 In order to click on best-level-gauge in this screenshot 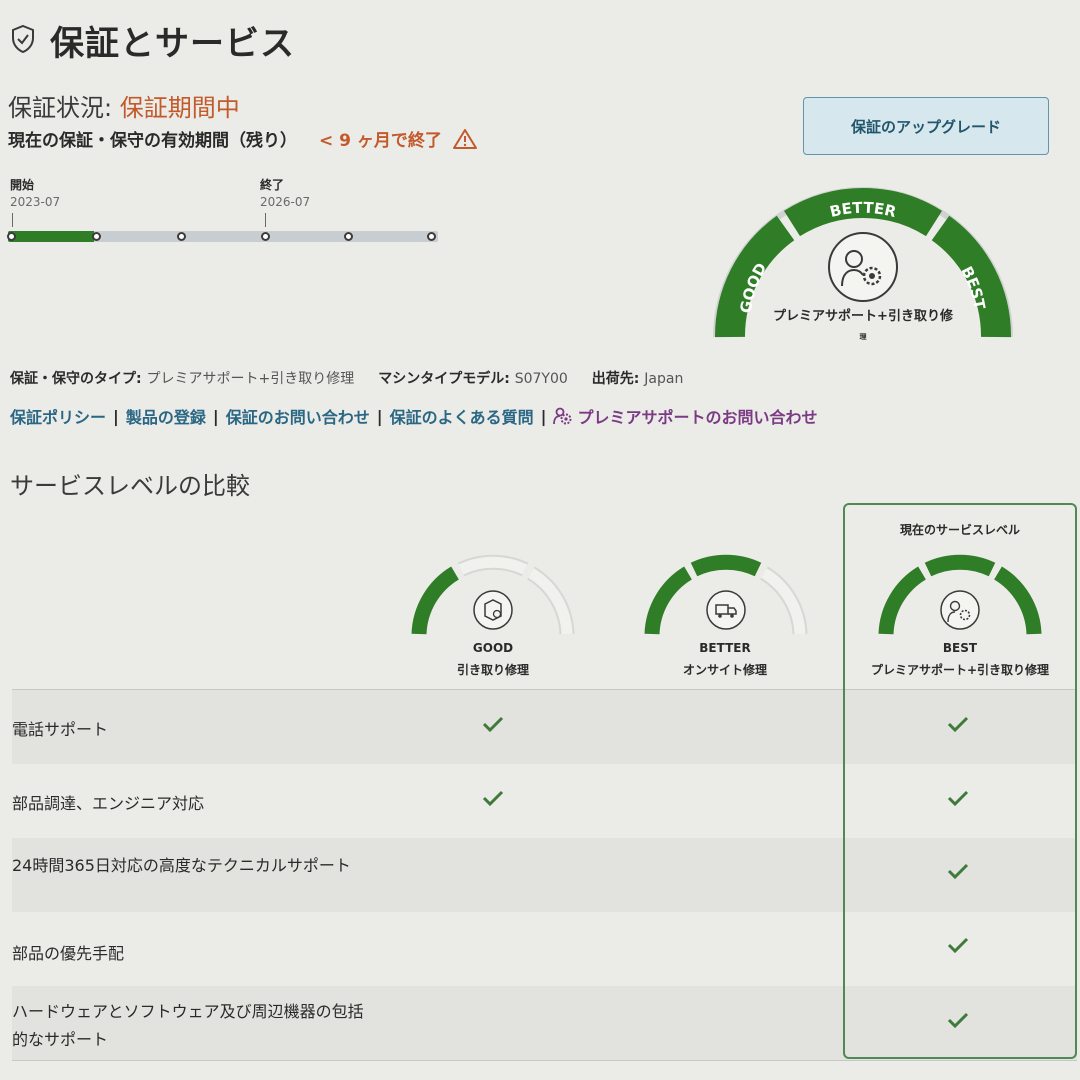, I will do `click(960, 594)`.